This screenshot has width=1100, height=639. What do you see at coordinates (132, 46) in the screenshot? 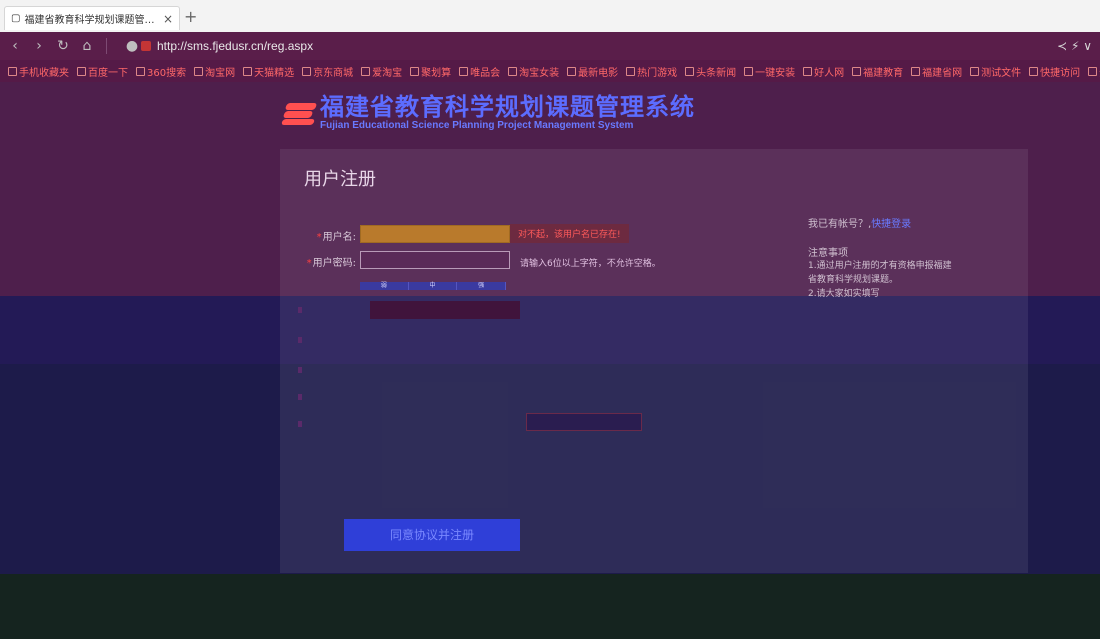
I see `security-icon: ●` at bounding box center [132, 46].